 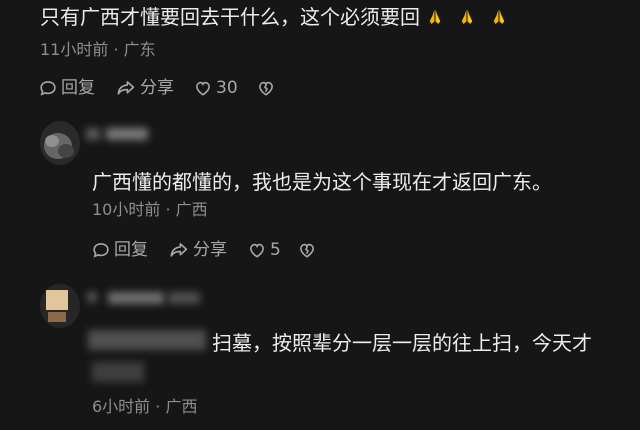 I want to click on comment-1-dislike-button, so click(x=266, y=88).